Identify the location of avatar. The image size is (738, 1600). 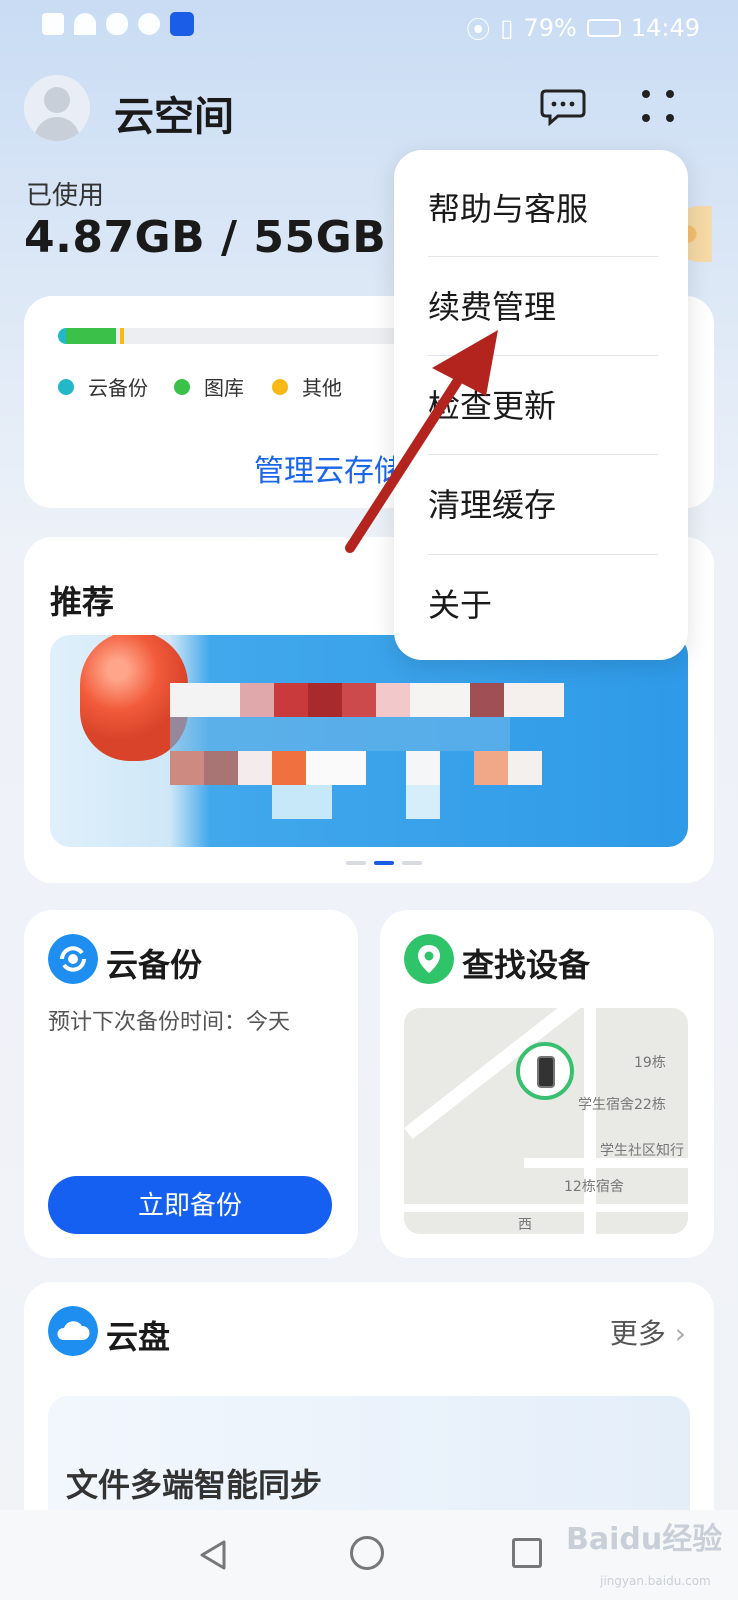
(57, 108).